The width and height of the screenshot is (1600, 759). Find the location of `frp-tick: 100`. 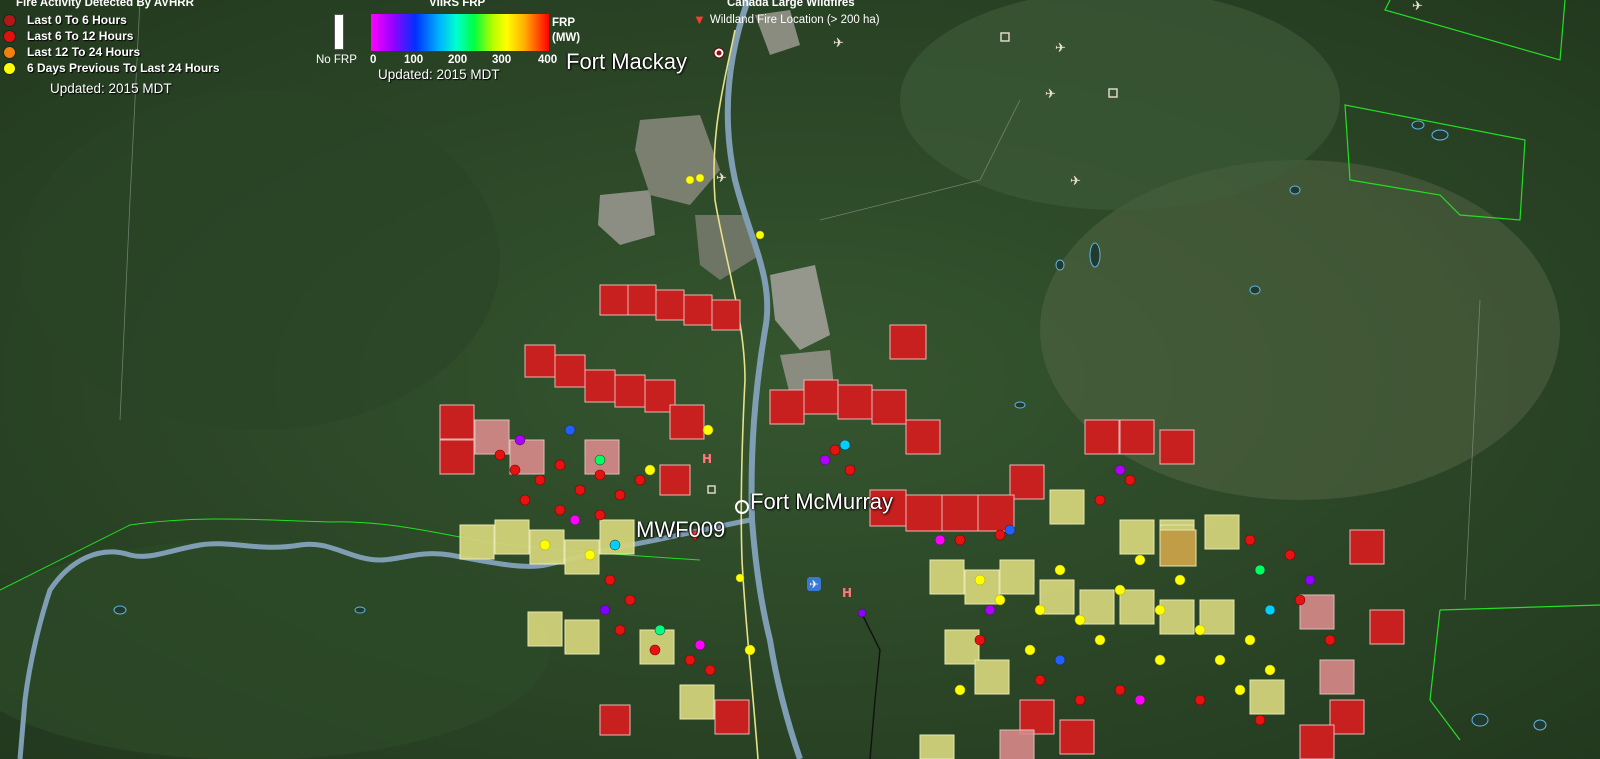

frp-tick: 100 is located at coordinates (414, 60).